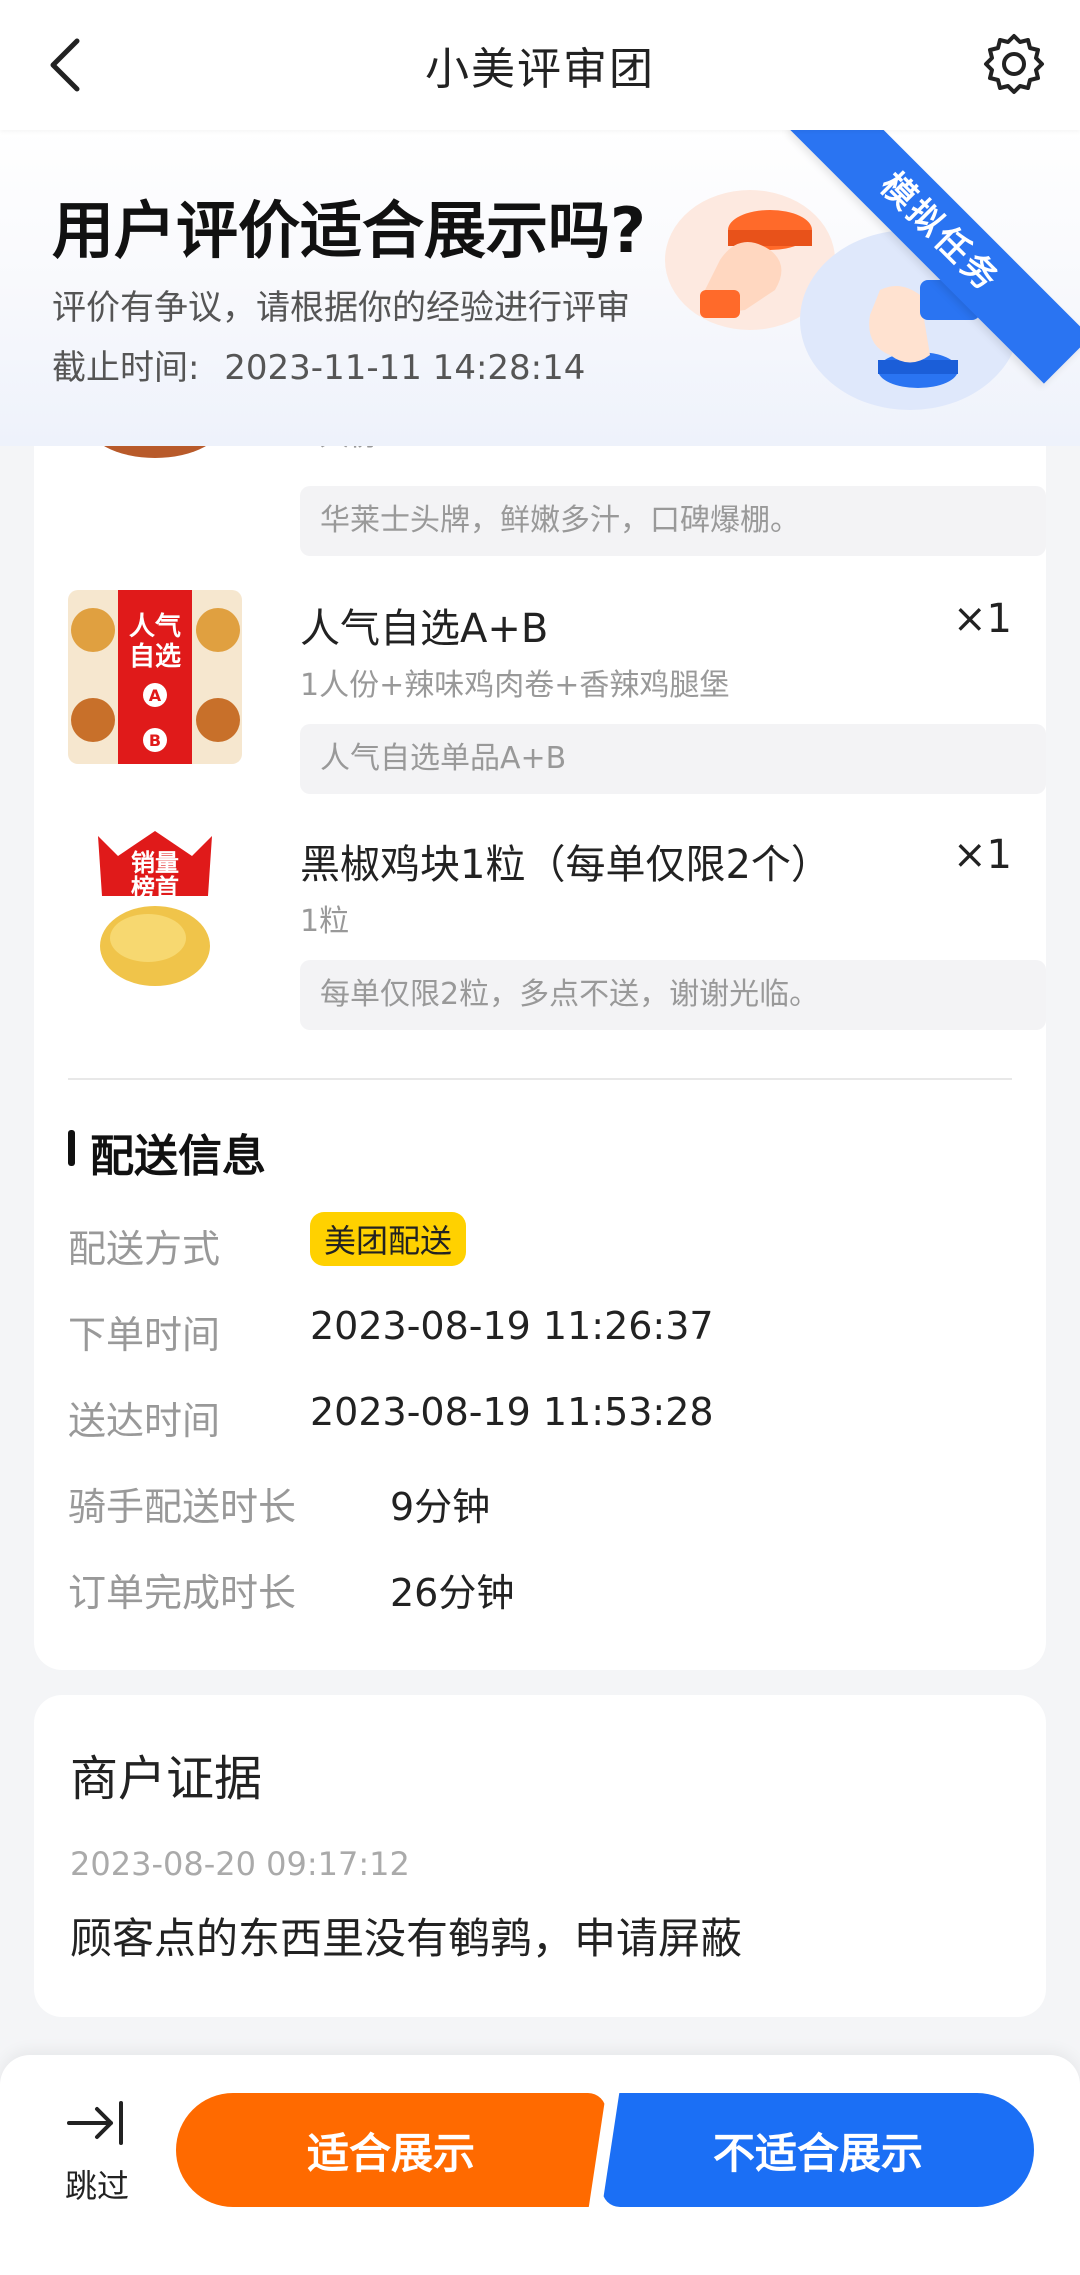  I want to click on svg-text: 销量, so click(155, 863).